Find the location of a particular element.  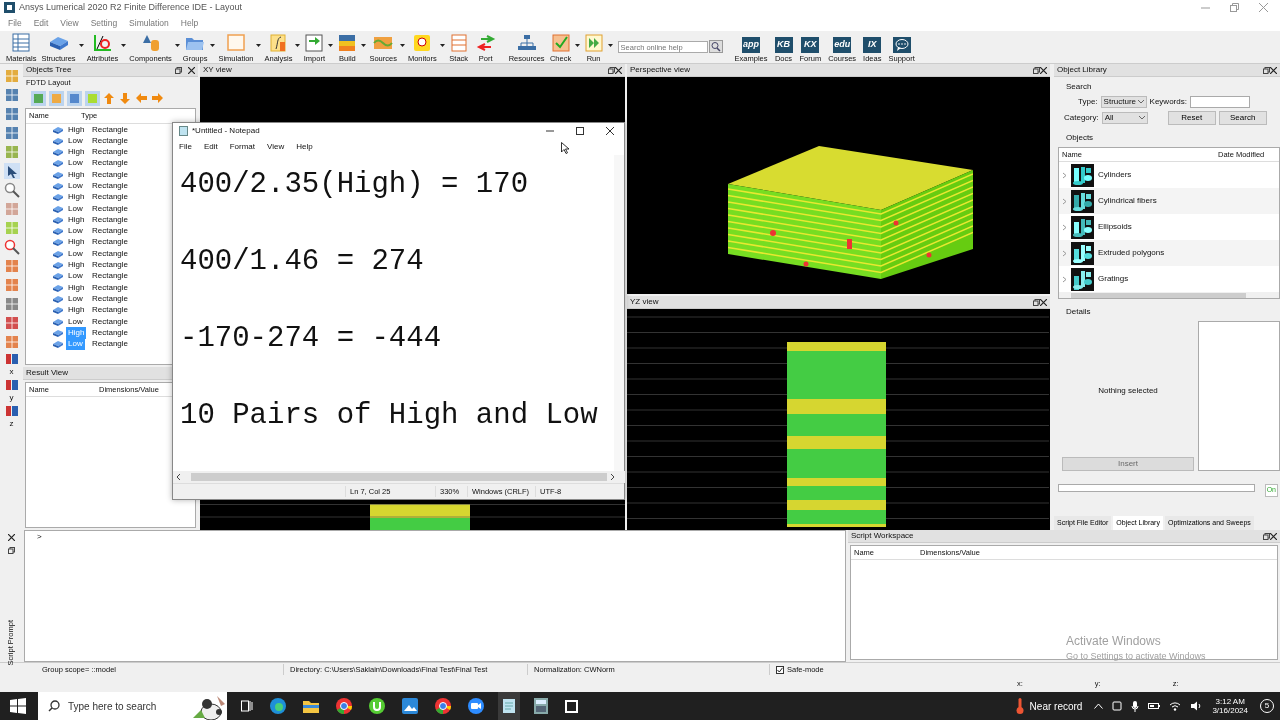

script-prompt-field: > is located at coordinates (435, 596).